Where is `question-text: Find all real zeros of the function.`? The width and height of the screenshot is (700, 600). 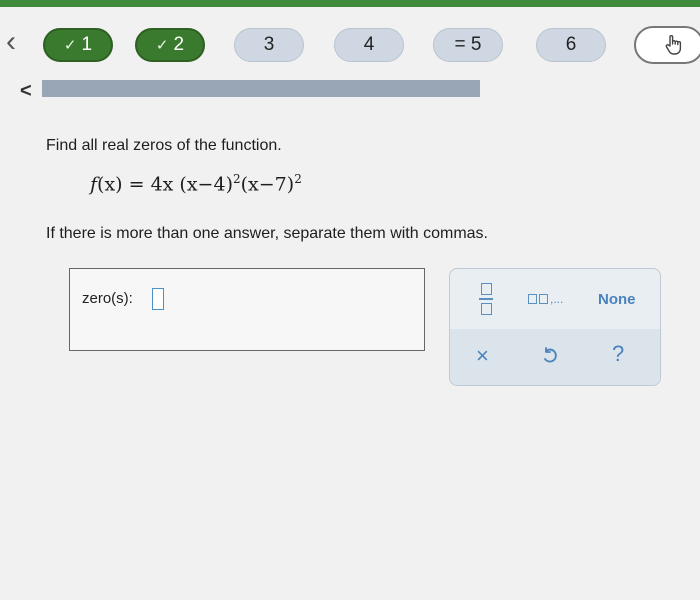
question-text: Find all real zeros of the function. is located at coordinates (164, 145).